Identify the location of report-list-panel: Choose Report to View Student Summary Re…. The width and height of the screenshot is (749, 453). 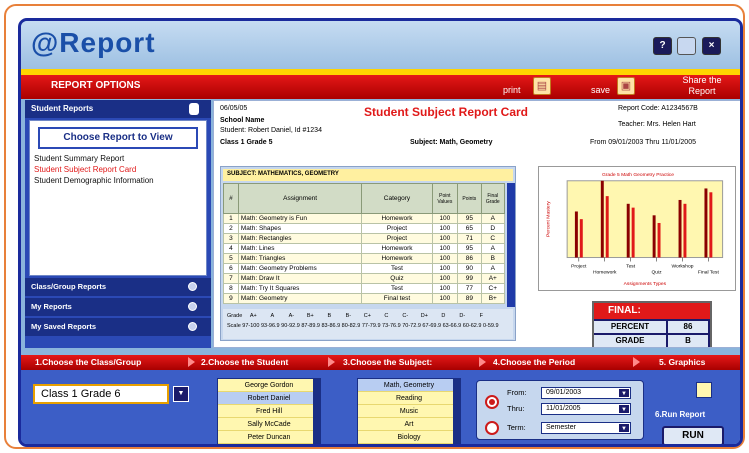
(118, 198).